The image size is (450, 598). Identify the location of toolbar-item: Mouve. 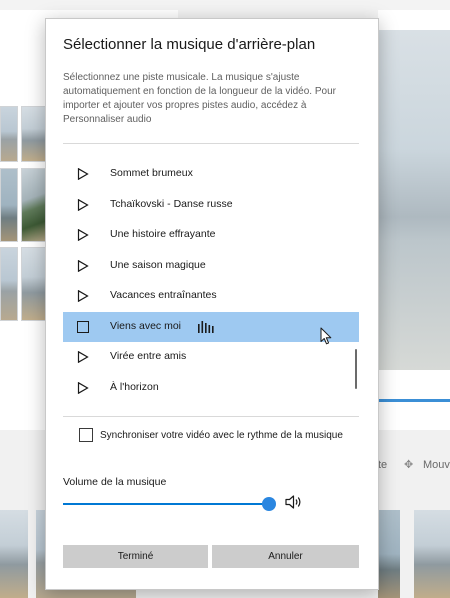
(436, 465).